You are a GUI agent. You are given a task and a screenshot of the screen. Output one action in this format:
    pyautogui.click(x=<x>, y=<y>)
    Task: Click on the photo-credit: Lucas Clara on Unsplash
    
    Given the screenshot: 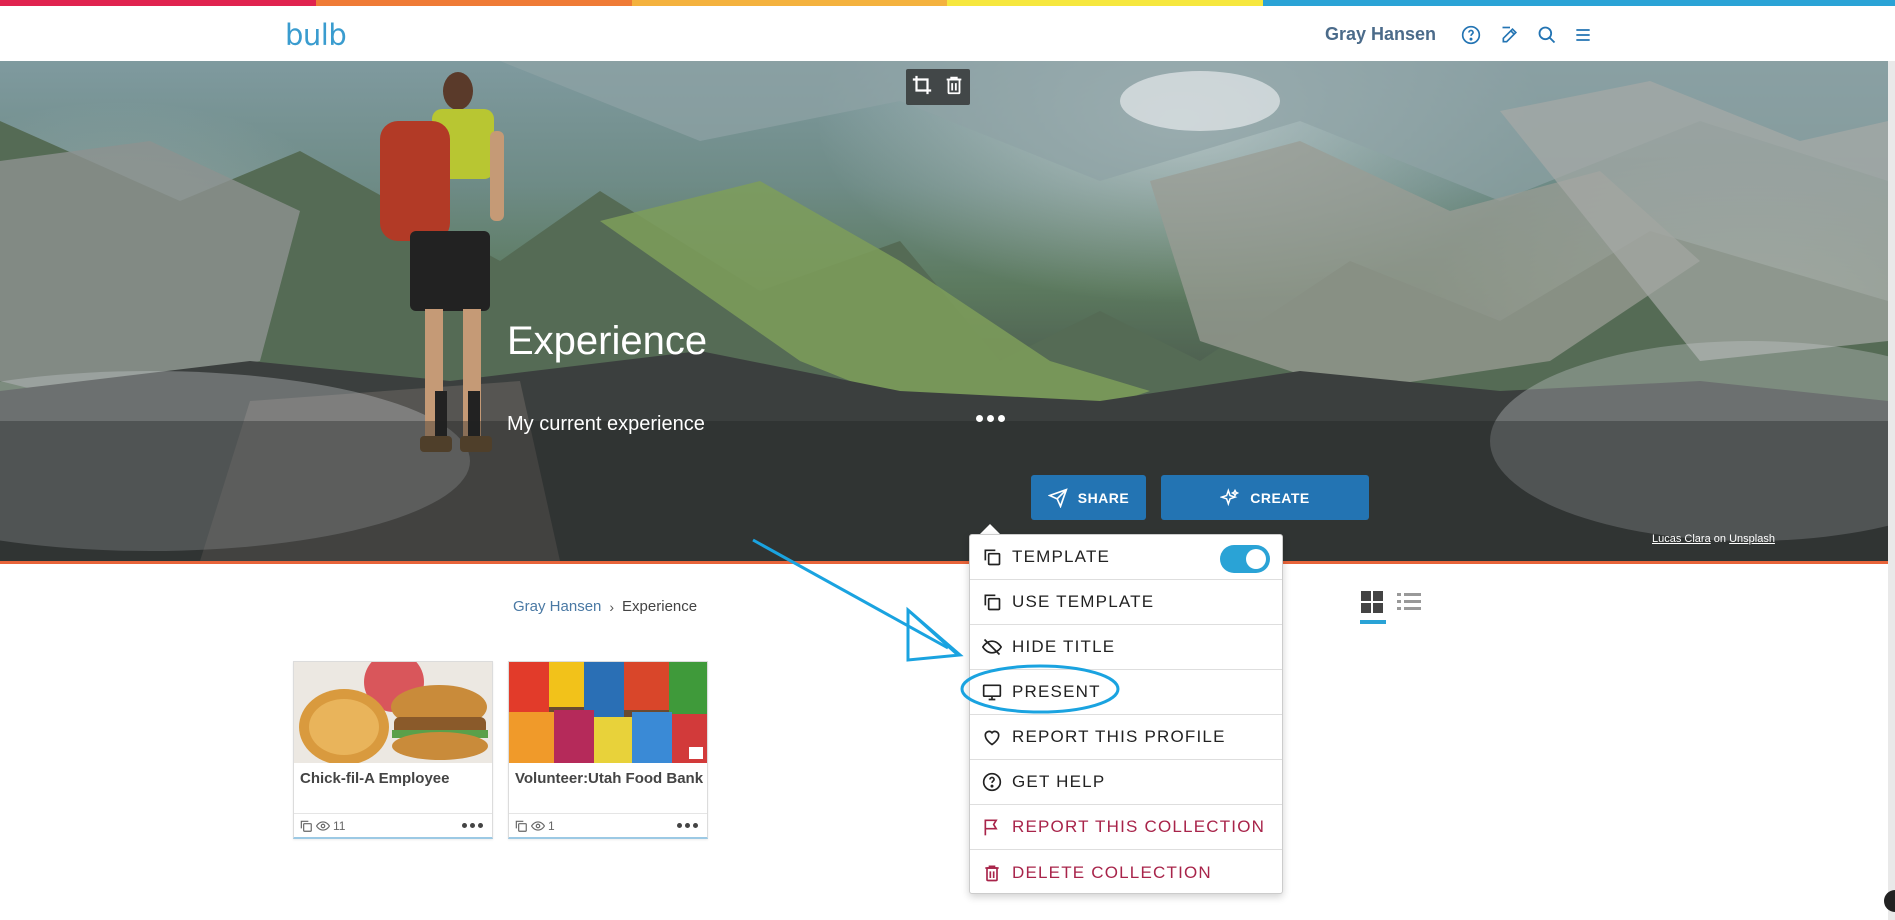 What is the action you would take?
    pyautogui.click(x=1713, y=539)
    